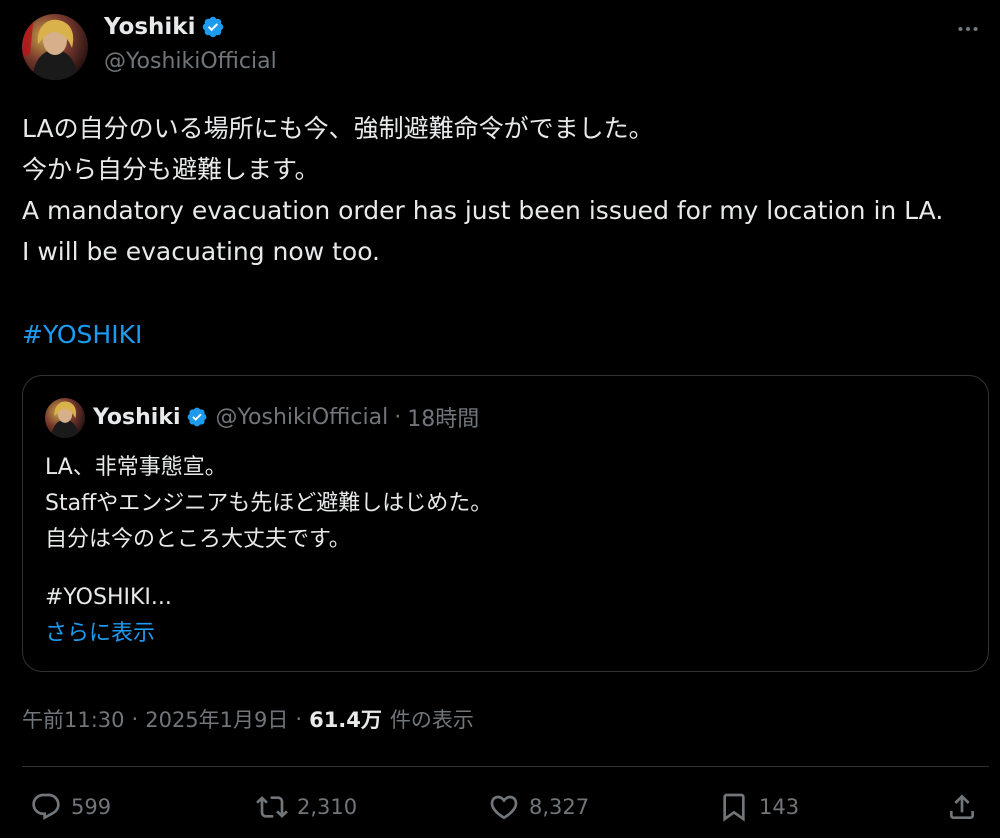  Describe the element at coordinates (201, 251) in the screenshot. I see `post-text-line: I will be evacuating now too.` at that location.